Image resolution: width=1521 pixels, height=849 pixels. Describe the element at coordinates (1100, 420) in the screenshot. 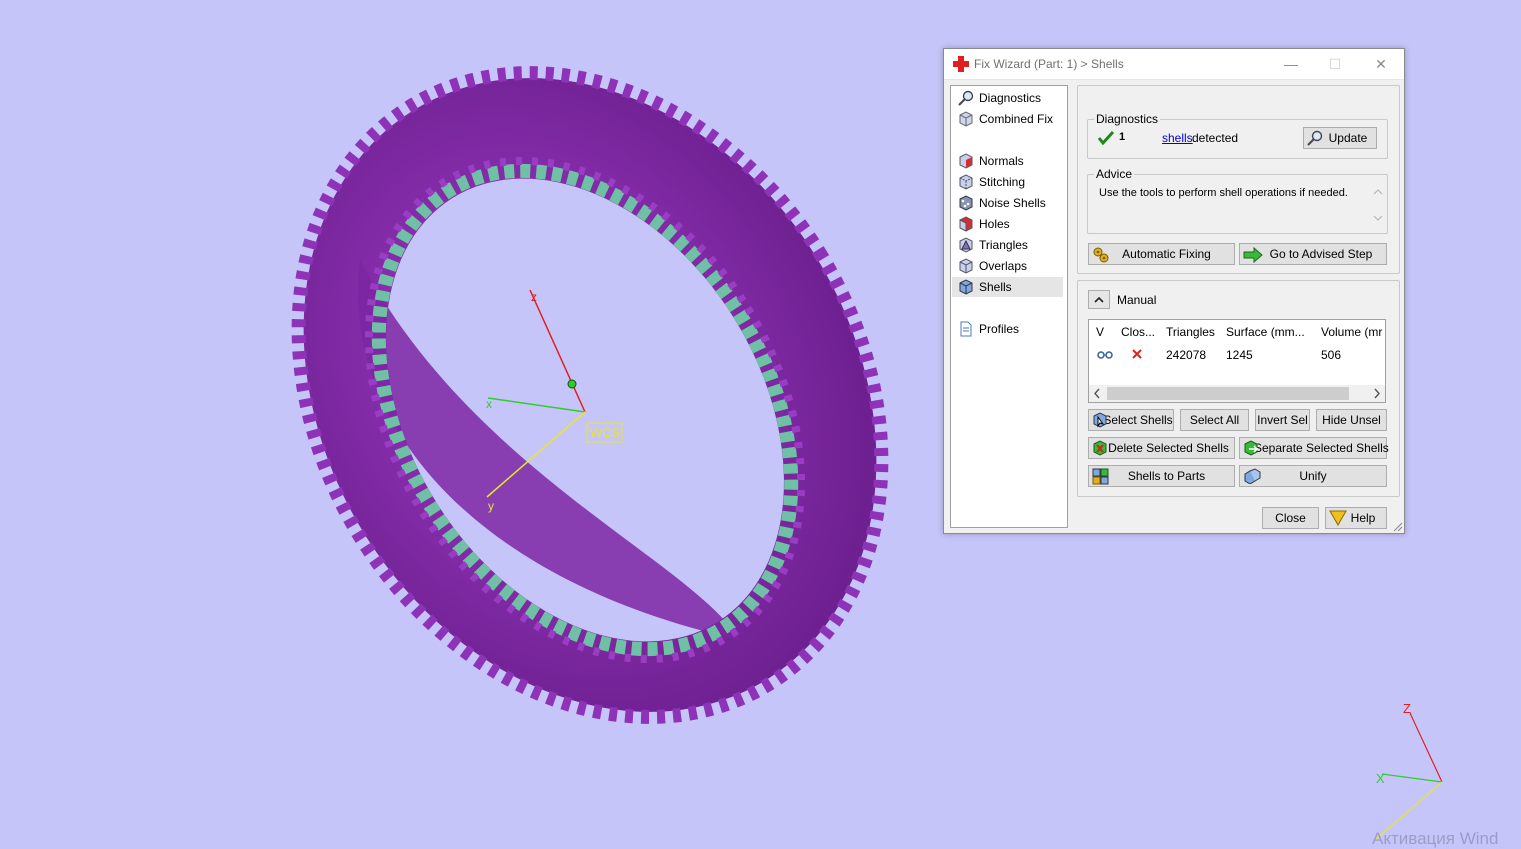

I see `cursor-cube-icon` at that location.